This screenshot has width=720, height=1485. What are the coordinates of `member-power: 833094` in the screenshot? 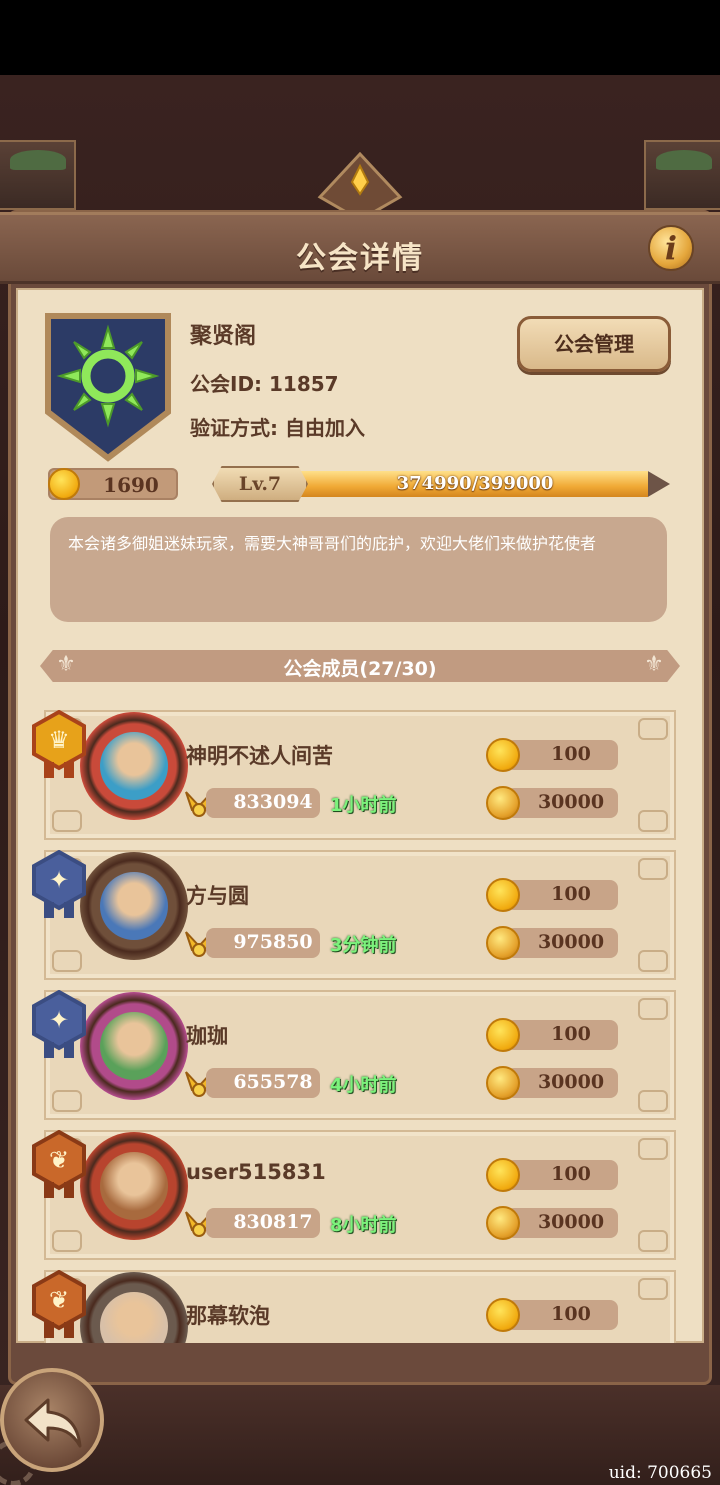 It's located at (273, 802).